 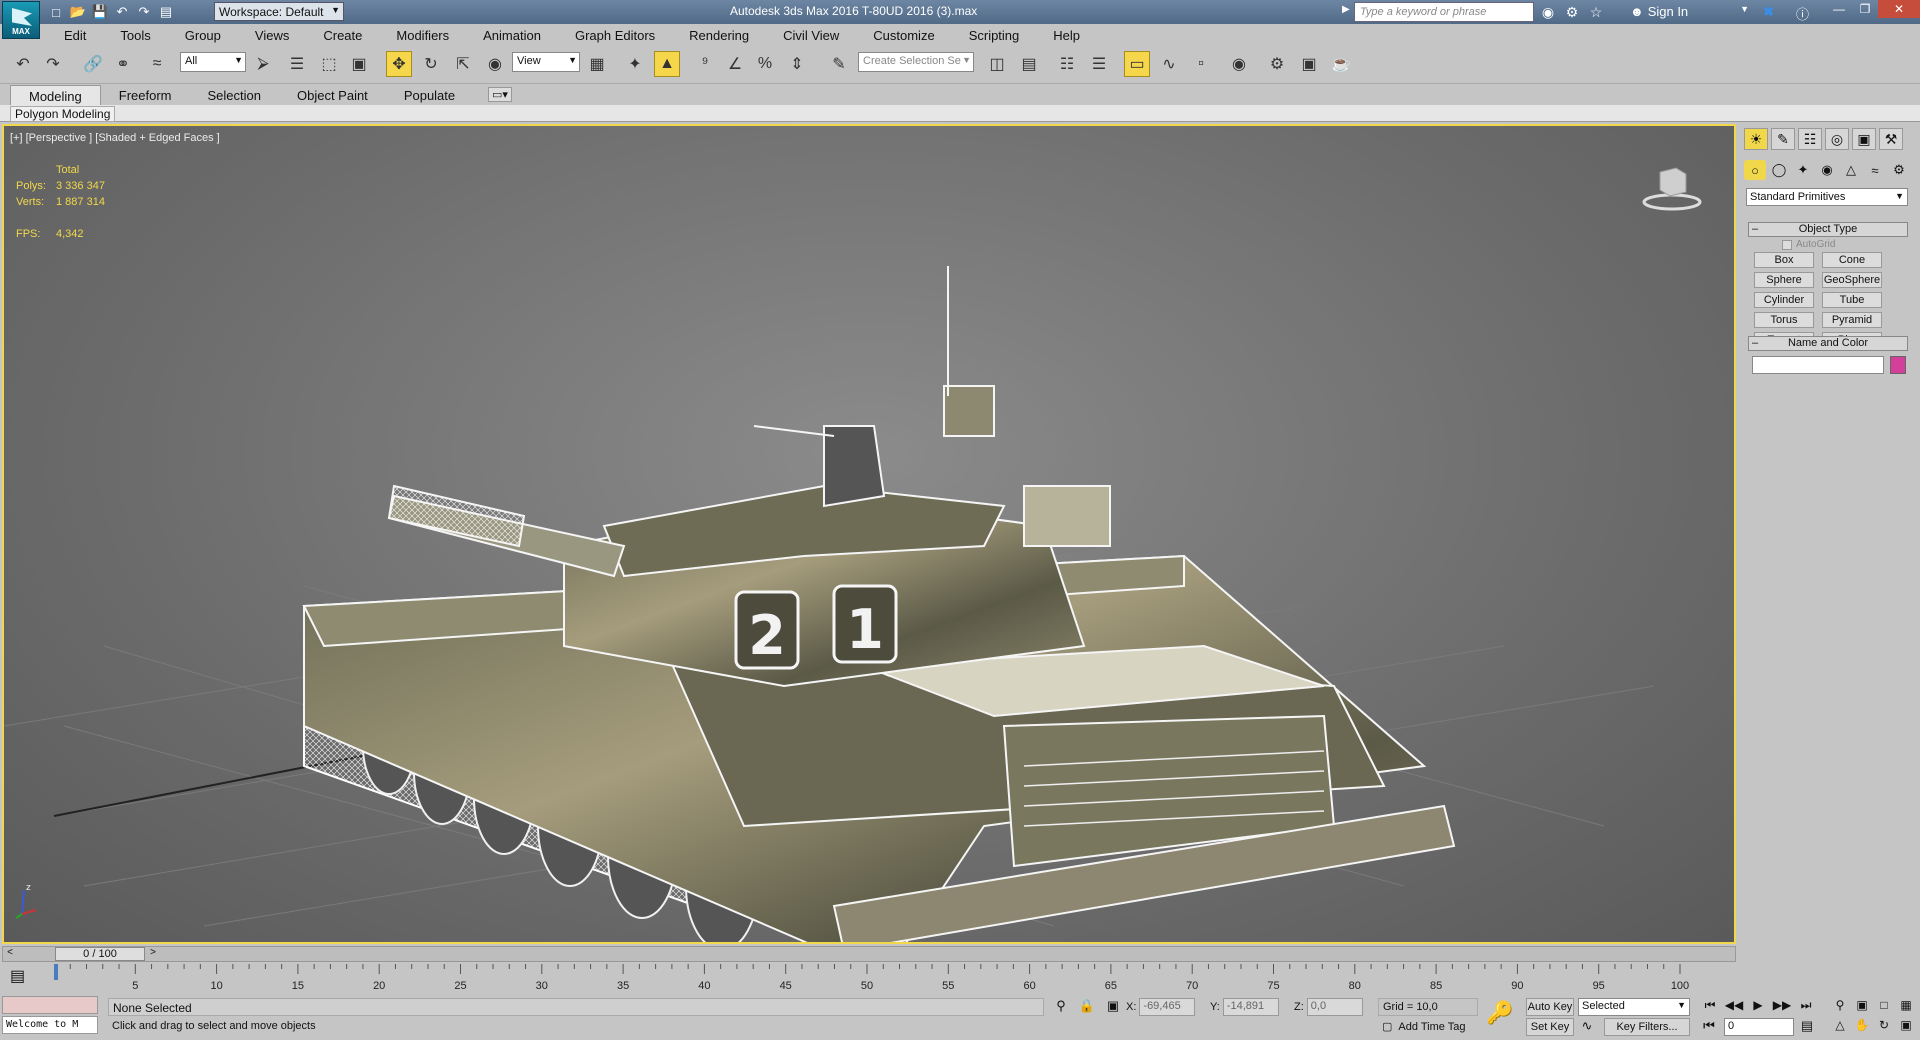 What do you see at coordinates (597, 64) in the screenshot?
I see `pivot-center-icon: ▦` at bounding box center [597, 64].